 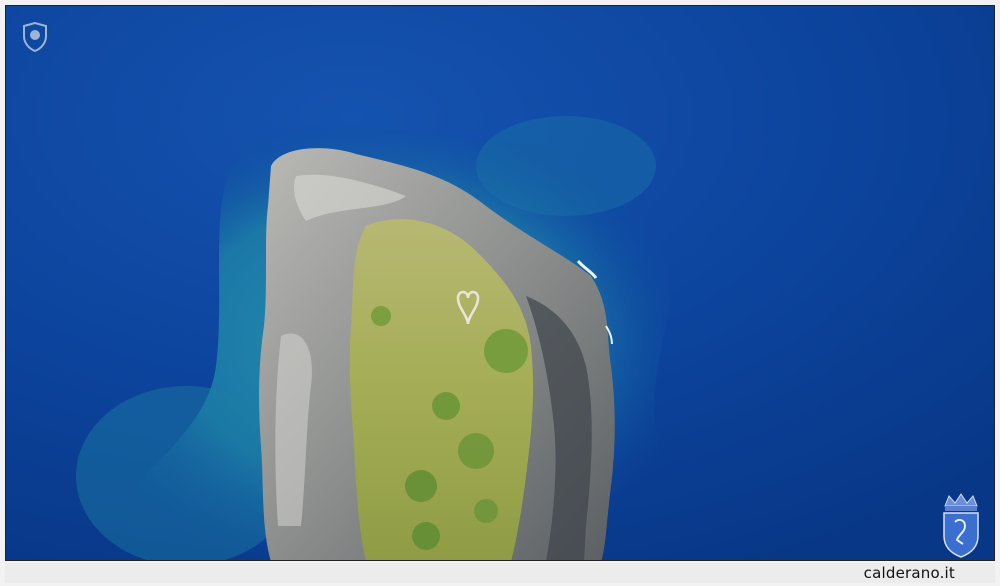 I want to click on shield-watermark-icon, so click(x=35, y=37).